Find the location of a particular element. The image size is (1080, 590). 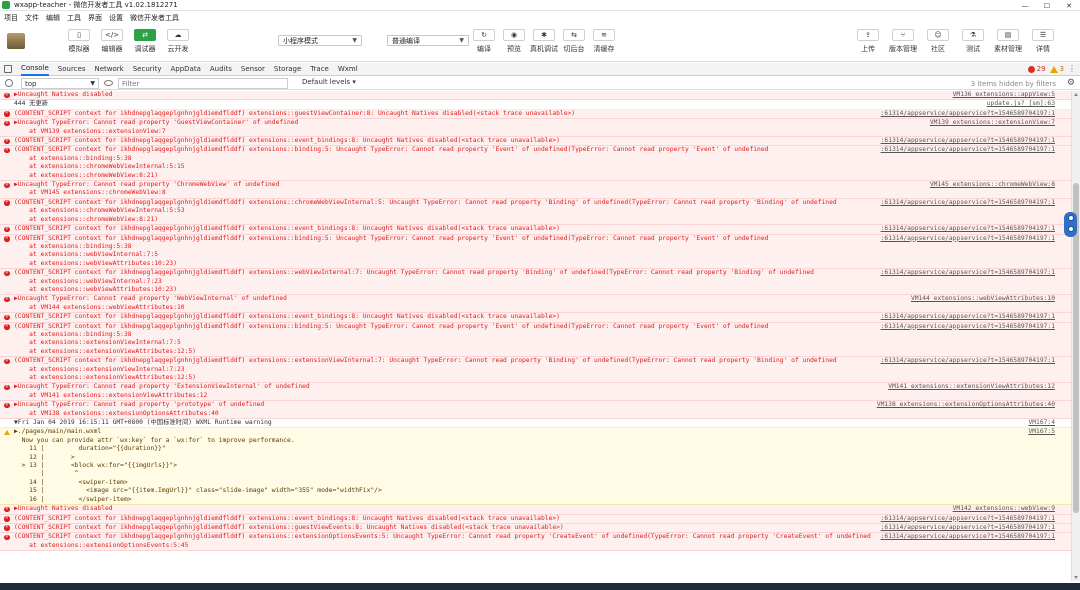

preview-button: ◉ 预览 is located at coordinates (514, 44).